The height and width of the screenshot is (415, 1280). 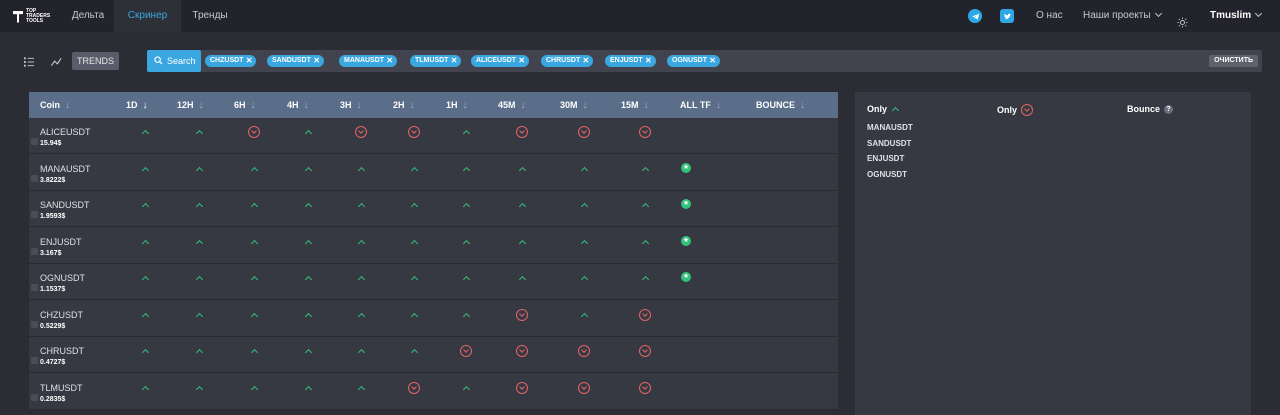 I want to click on only-up-item: ENJUSDT, so click(x=885, y=158).